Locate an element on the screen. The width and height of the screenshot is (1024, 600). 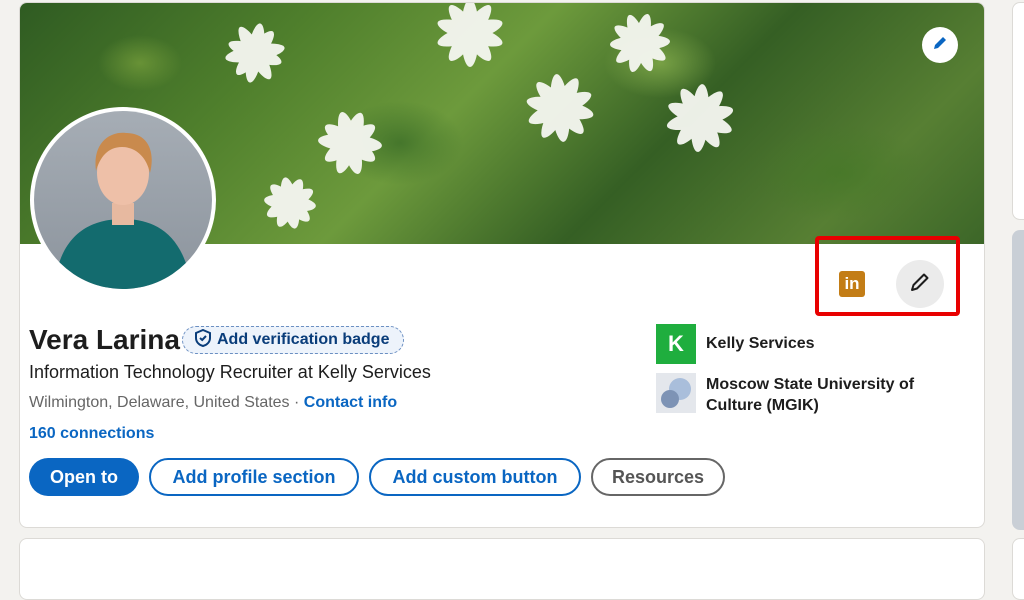
open-to-button: Open to is located at coordinates (84, 477).